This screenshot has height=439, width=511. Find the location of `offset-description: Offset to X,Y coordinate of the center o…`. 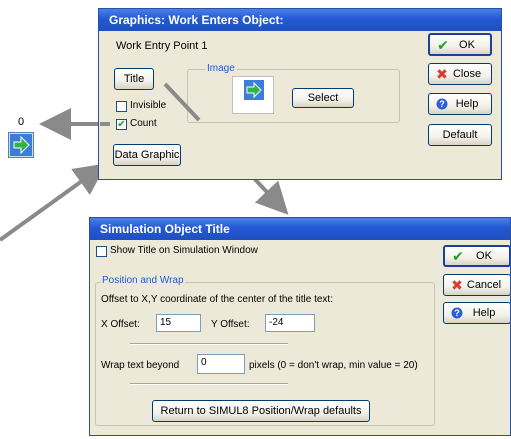

offset-description: Offset to X,Y coordinate of the center o… is located at coordinates (217, 299).